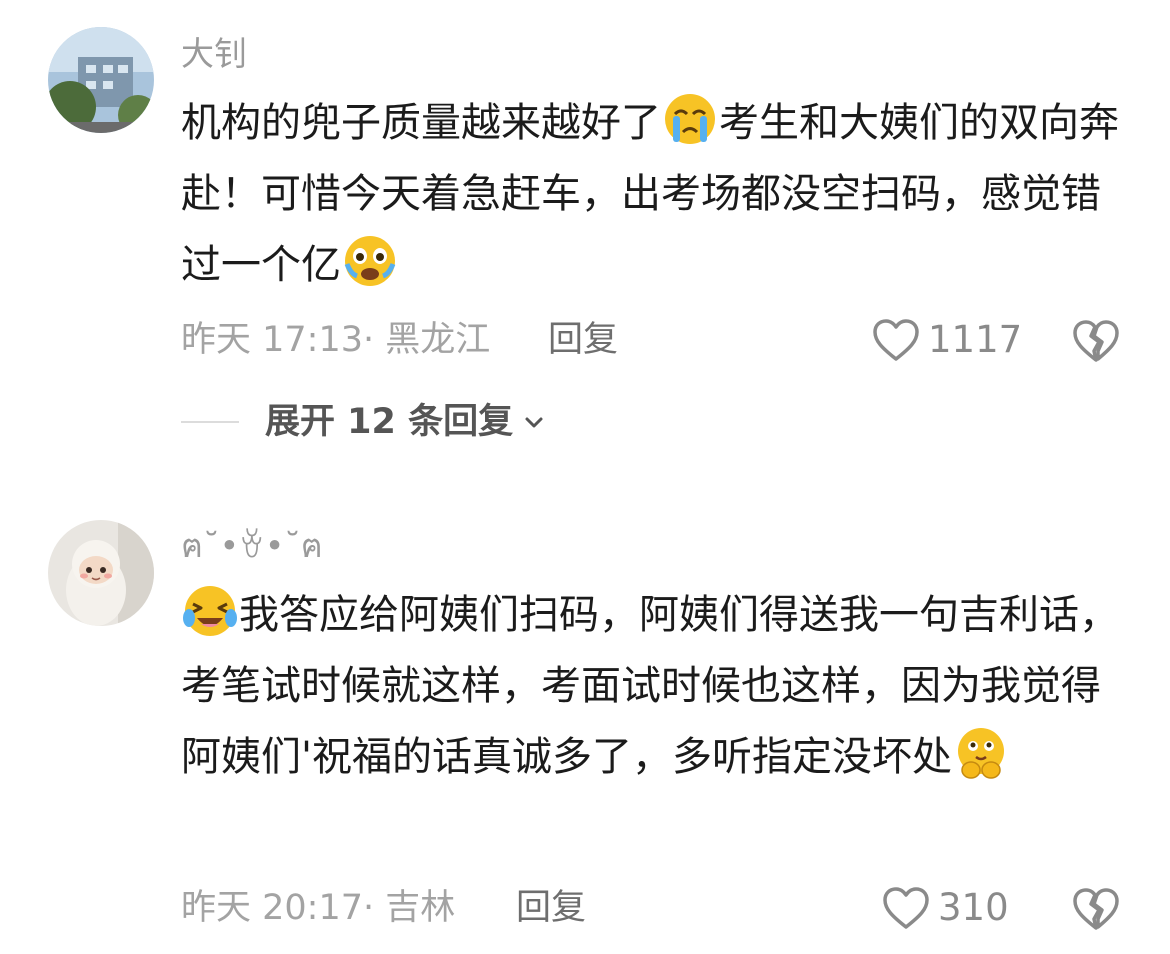 The width and height of the screenshot is (1170, 954). What do you see at coordinates (690, 119) in the screenshot?
I see `crying-face-emoji-icon` at bounding box center [690, 119].